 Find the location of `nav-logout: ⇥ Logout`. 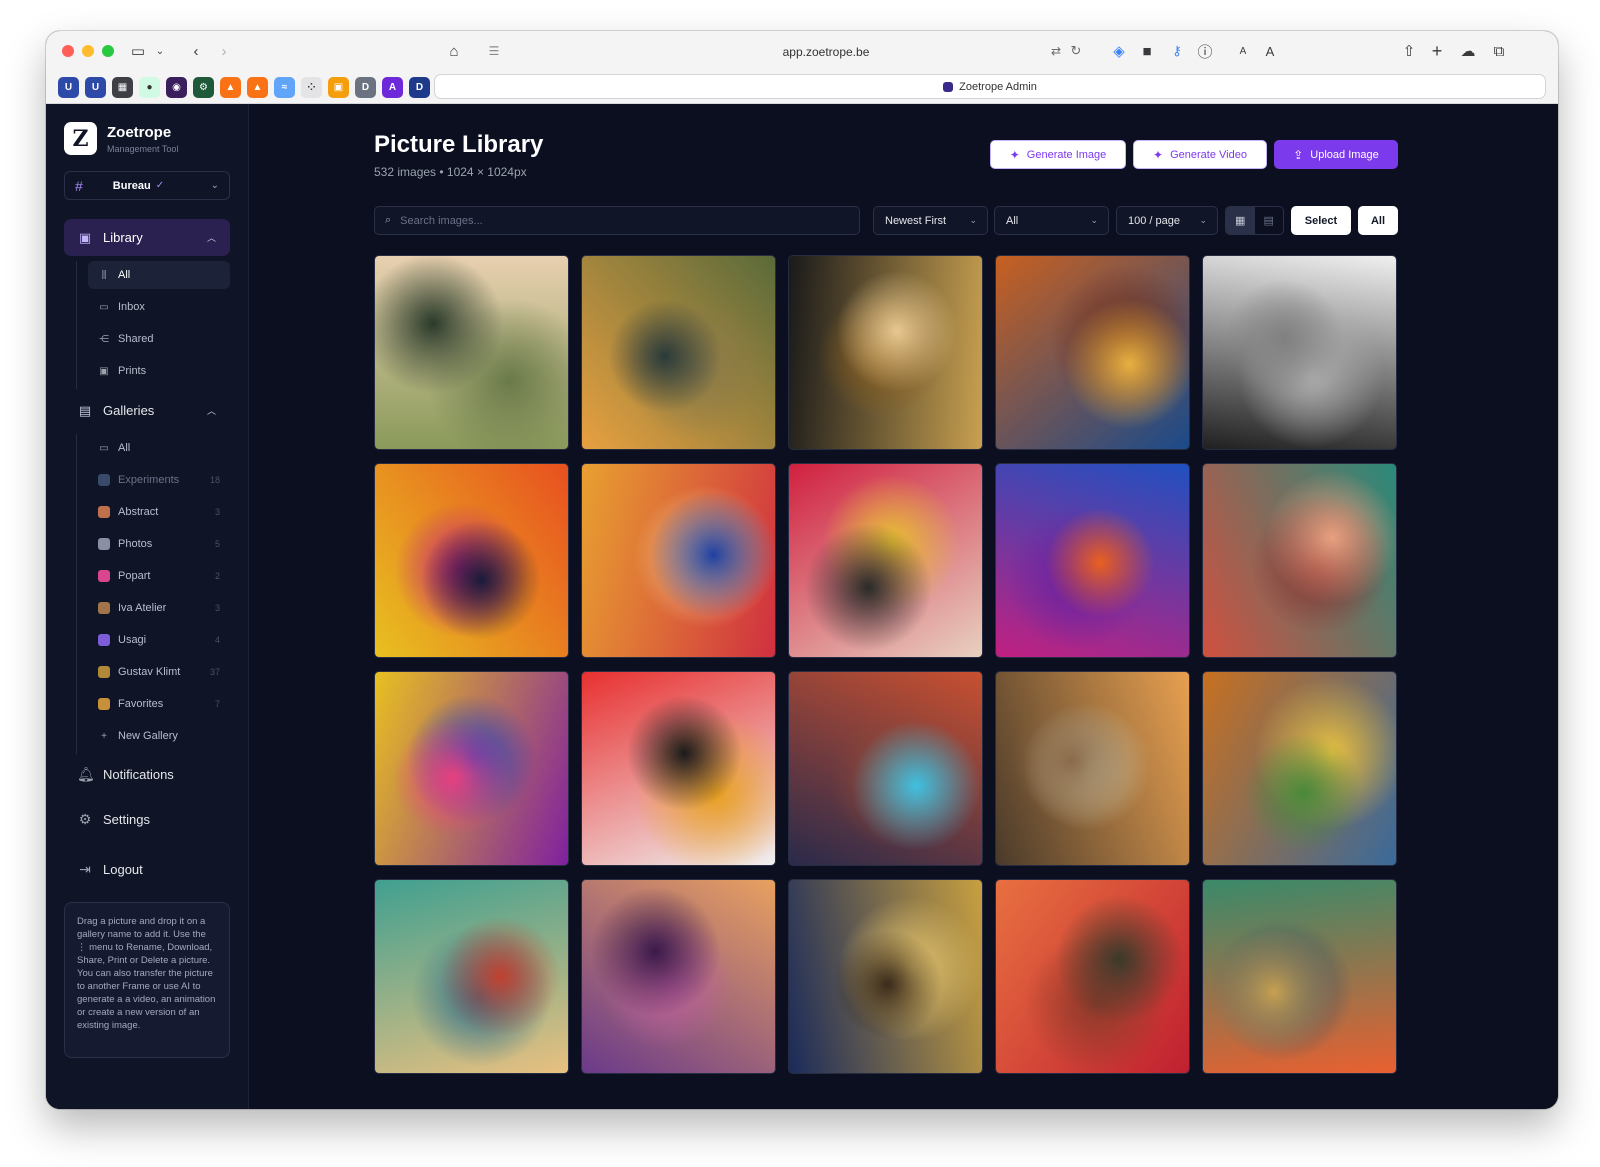

nav-logout: ⇥ Logout is located at coordinates (147, 869).